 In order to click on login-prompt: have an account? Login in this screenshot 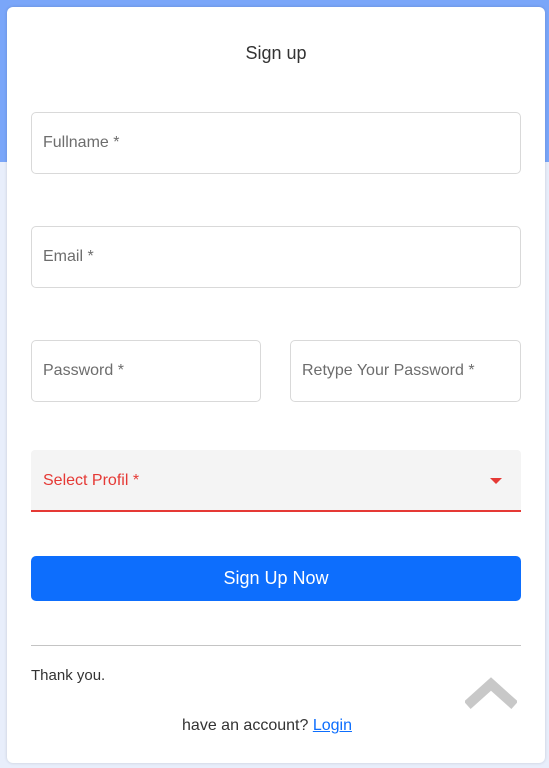, I will do `click(276, 726)`.